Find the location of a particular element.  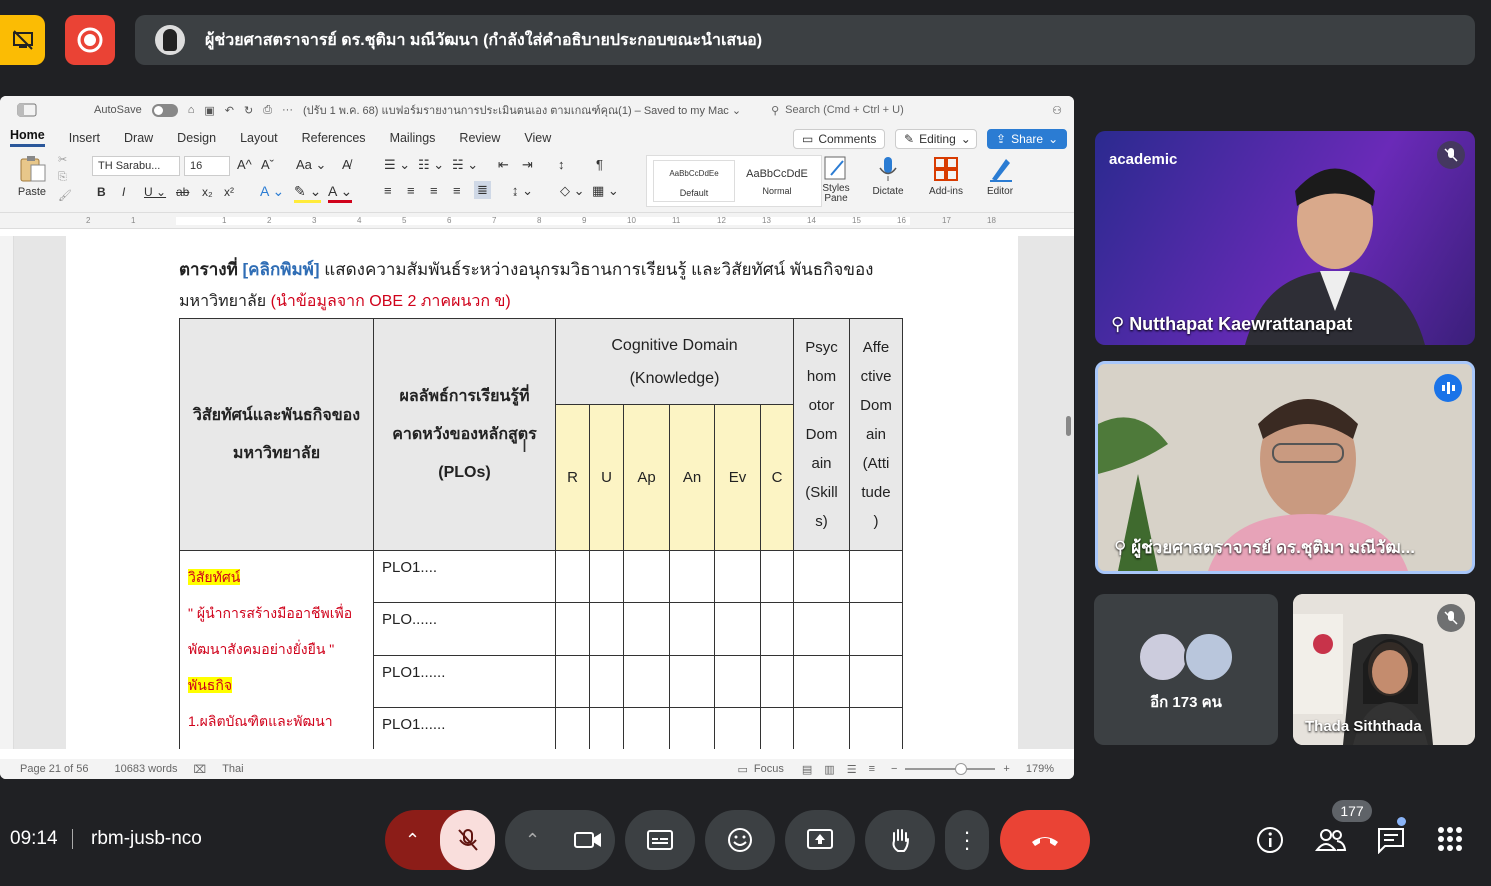

italic-icon: I is located at coordinates (123, 192).